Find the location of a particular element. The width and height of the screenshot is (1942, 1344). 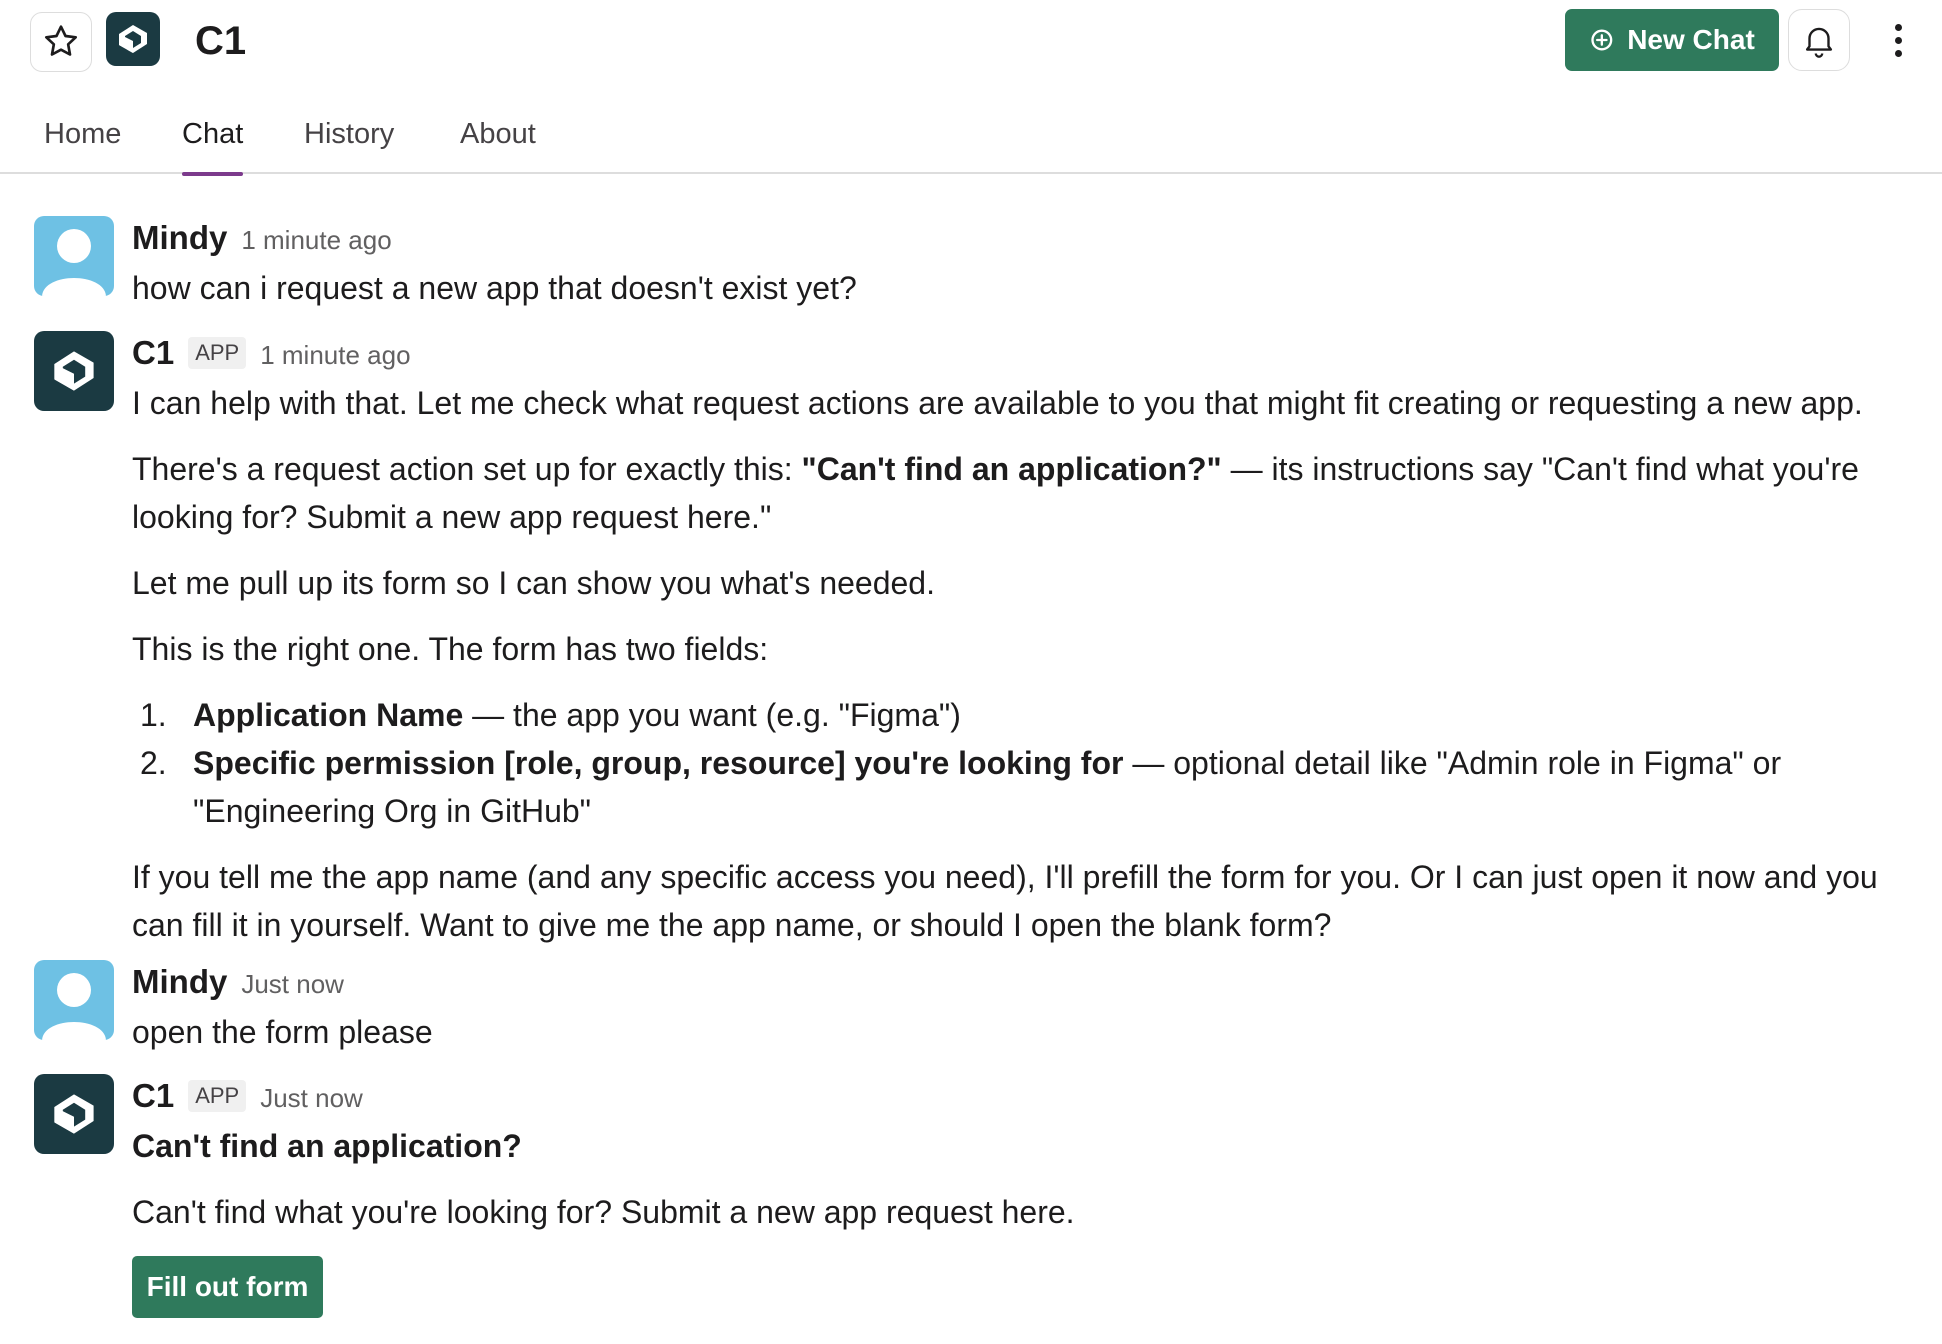

tab-about: About is located at coordinates (498, 141).